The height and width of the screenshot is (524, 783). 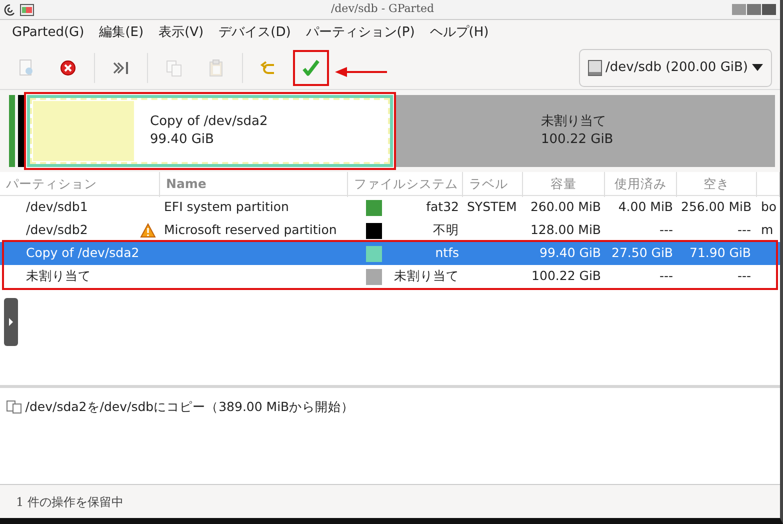 I want to click on operation-item: /dev/sda2を/dev/sdbにコピー（389.00 MiBから開始）, so click(x=189, y=407).